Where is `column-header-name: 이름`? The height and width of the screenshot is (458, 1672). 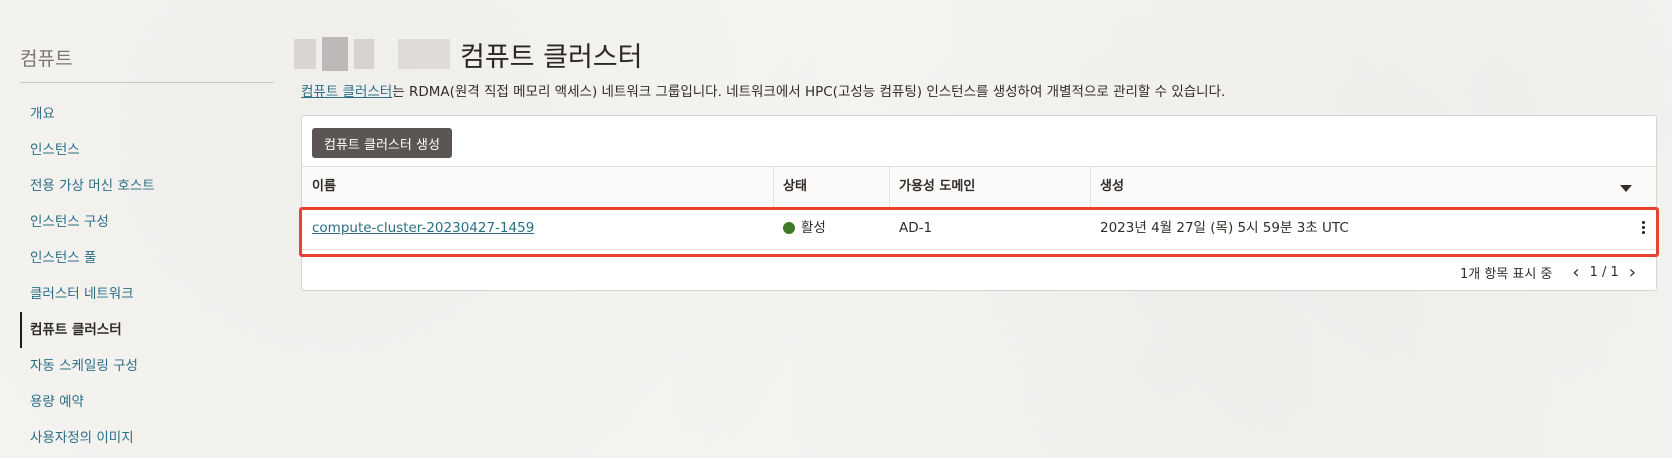 column-header-name: 이름 is located at coordinates (538, 187).